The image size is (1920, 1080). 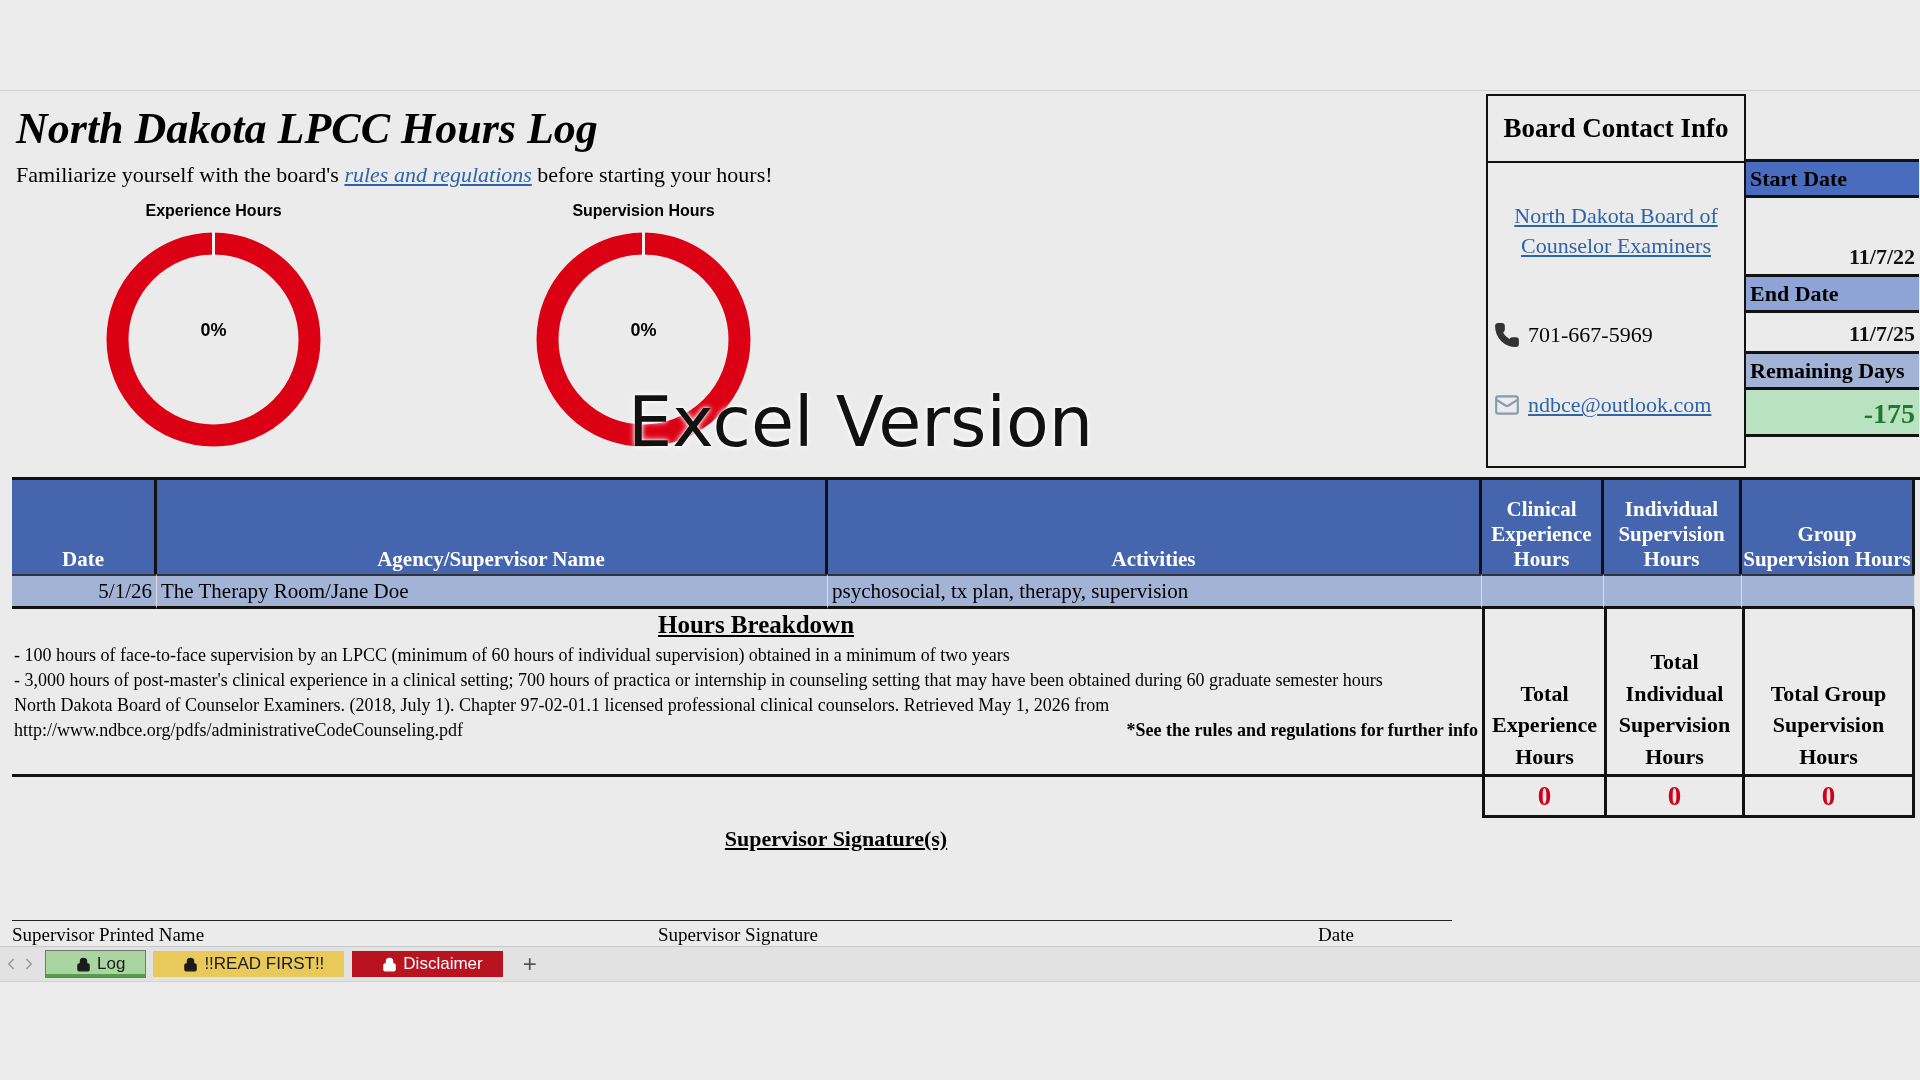 What do you see at coordinates (1828, 527) in the screenshot?
I see `column-header: Group Supervision Hours` at bounding box center [1828, 527].